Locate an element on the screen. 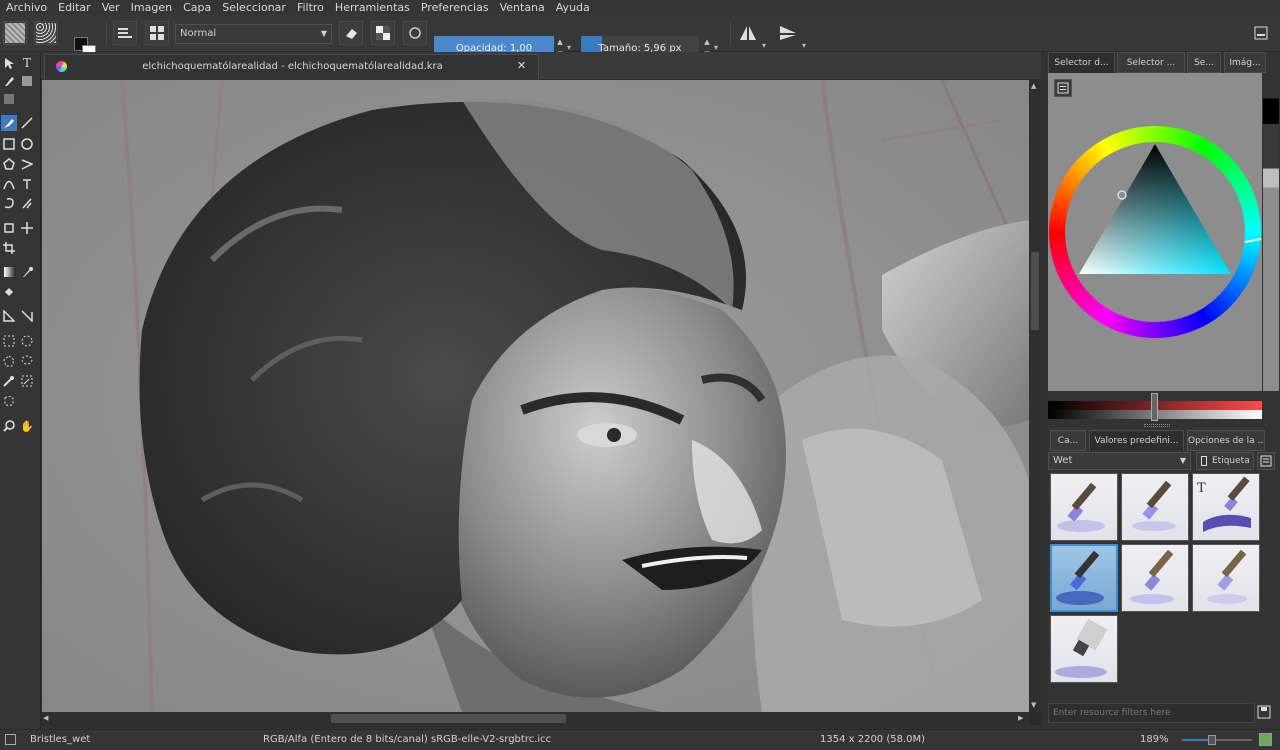 Image resolution: width=1280 pixels, height=750 pixels. mirror-h-menu-icon: ▾ is located at coordinates (764, 45).